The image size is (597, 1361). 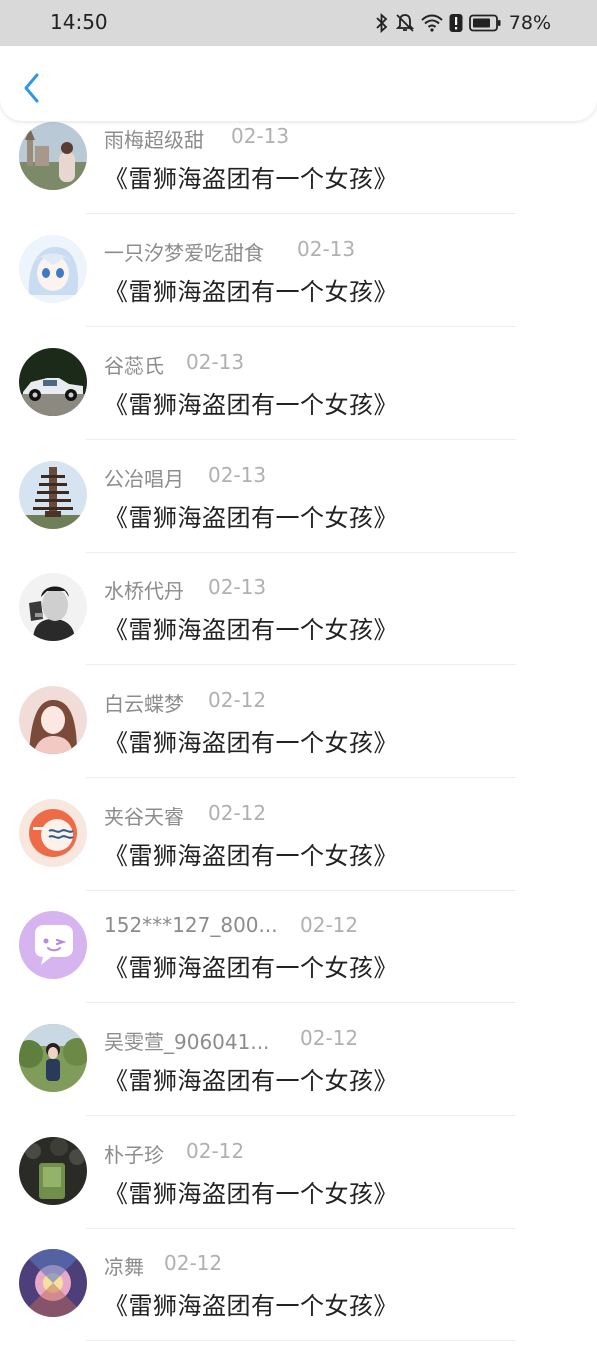 What do you see at coordinates (134, 366) in the screenshot?
I see `user-name: 谷蕊氏` at bounding box center [134, 366].